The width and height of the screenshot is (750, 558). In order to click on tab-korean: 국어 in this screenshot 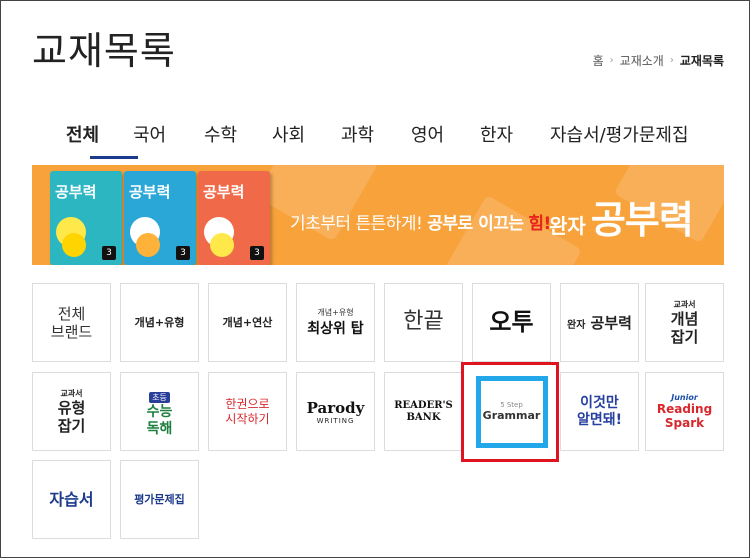, I will do `click(149, 134)`.